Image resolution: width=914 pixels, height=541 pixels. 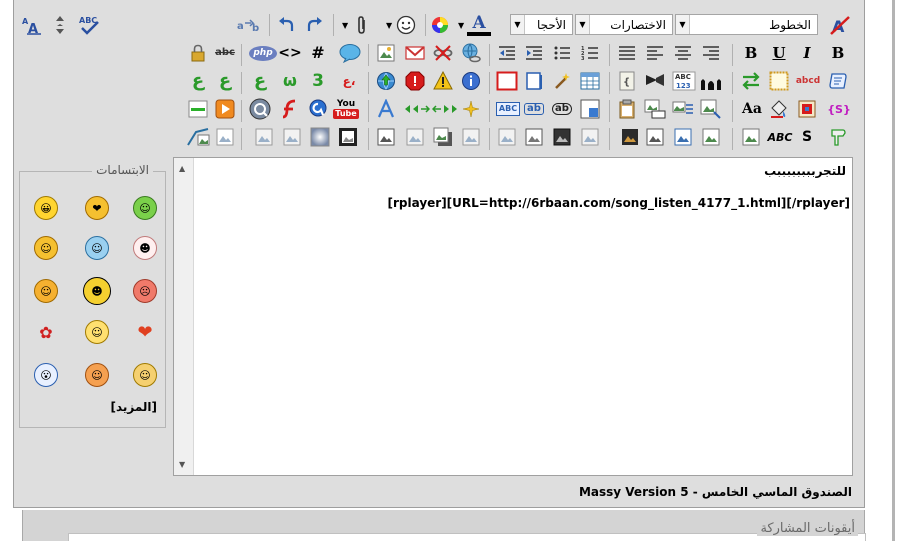 What do you see at coordinates (46, 291) in the screenshot?
I see `smiley-think-icon: ☺` at bounding box center [46, 291].